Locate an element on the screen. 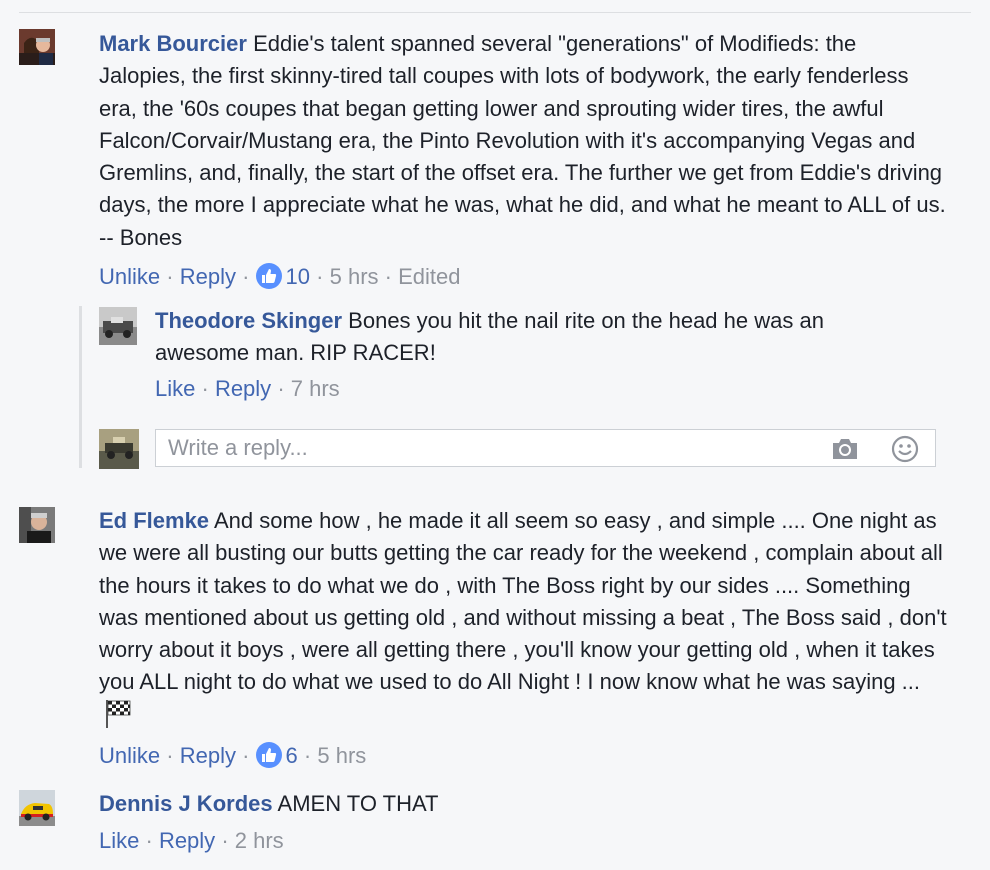  like-count: 10 is located at coordinates (298, 276).